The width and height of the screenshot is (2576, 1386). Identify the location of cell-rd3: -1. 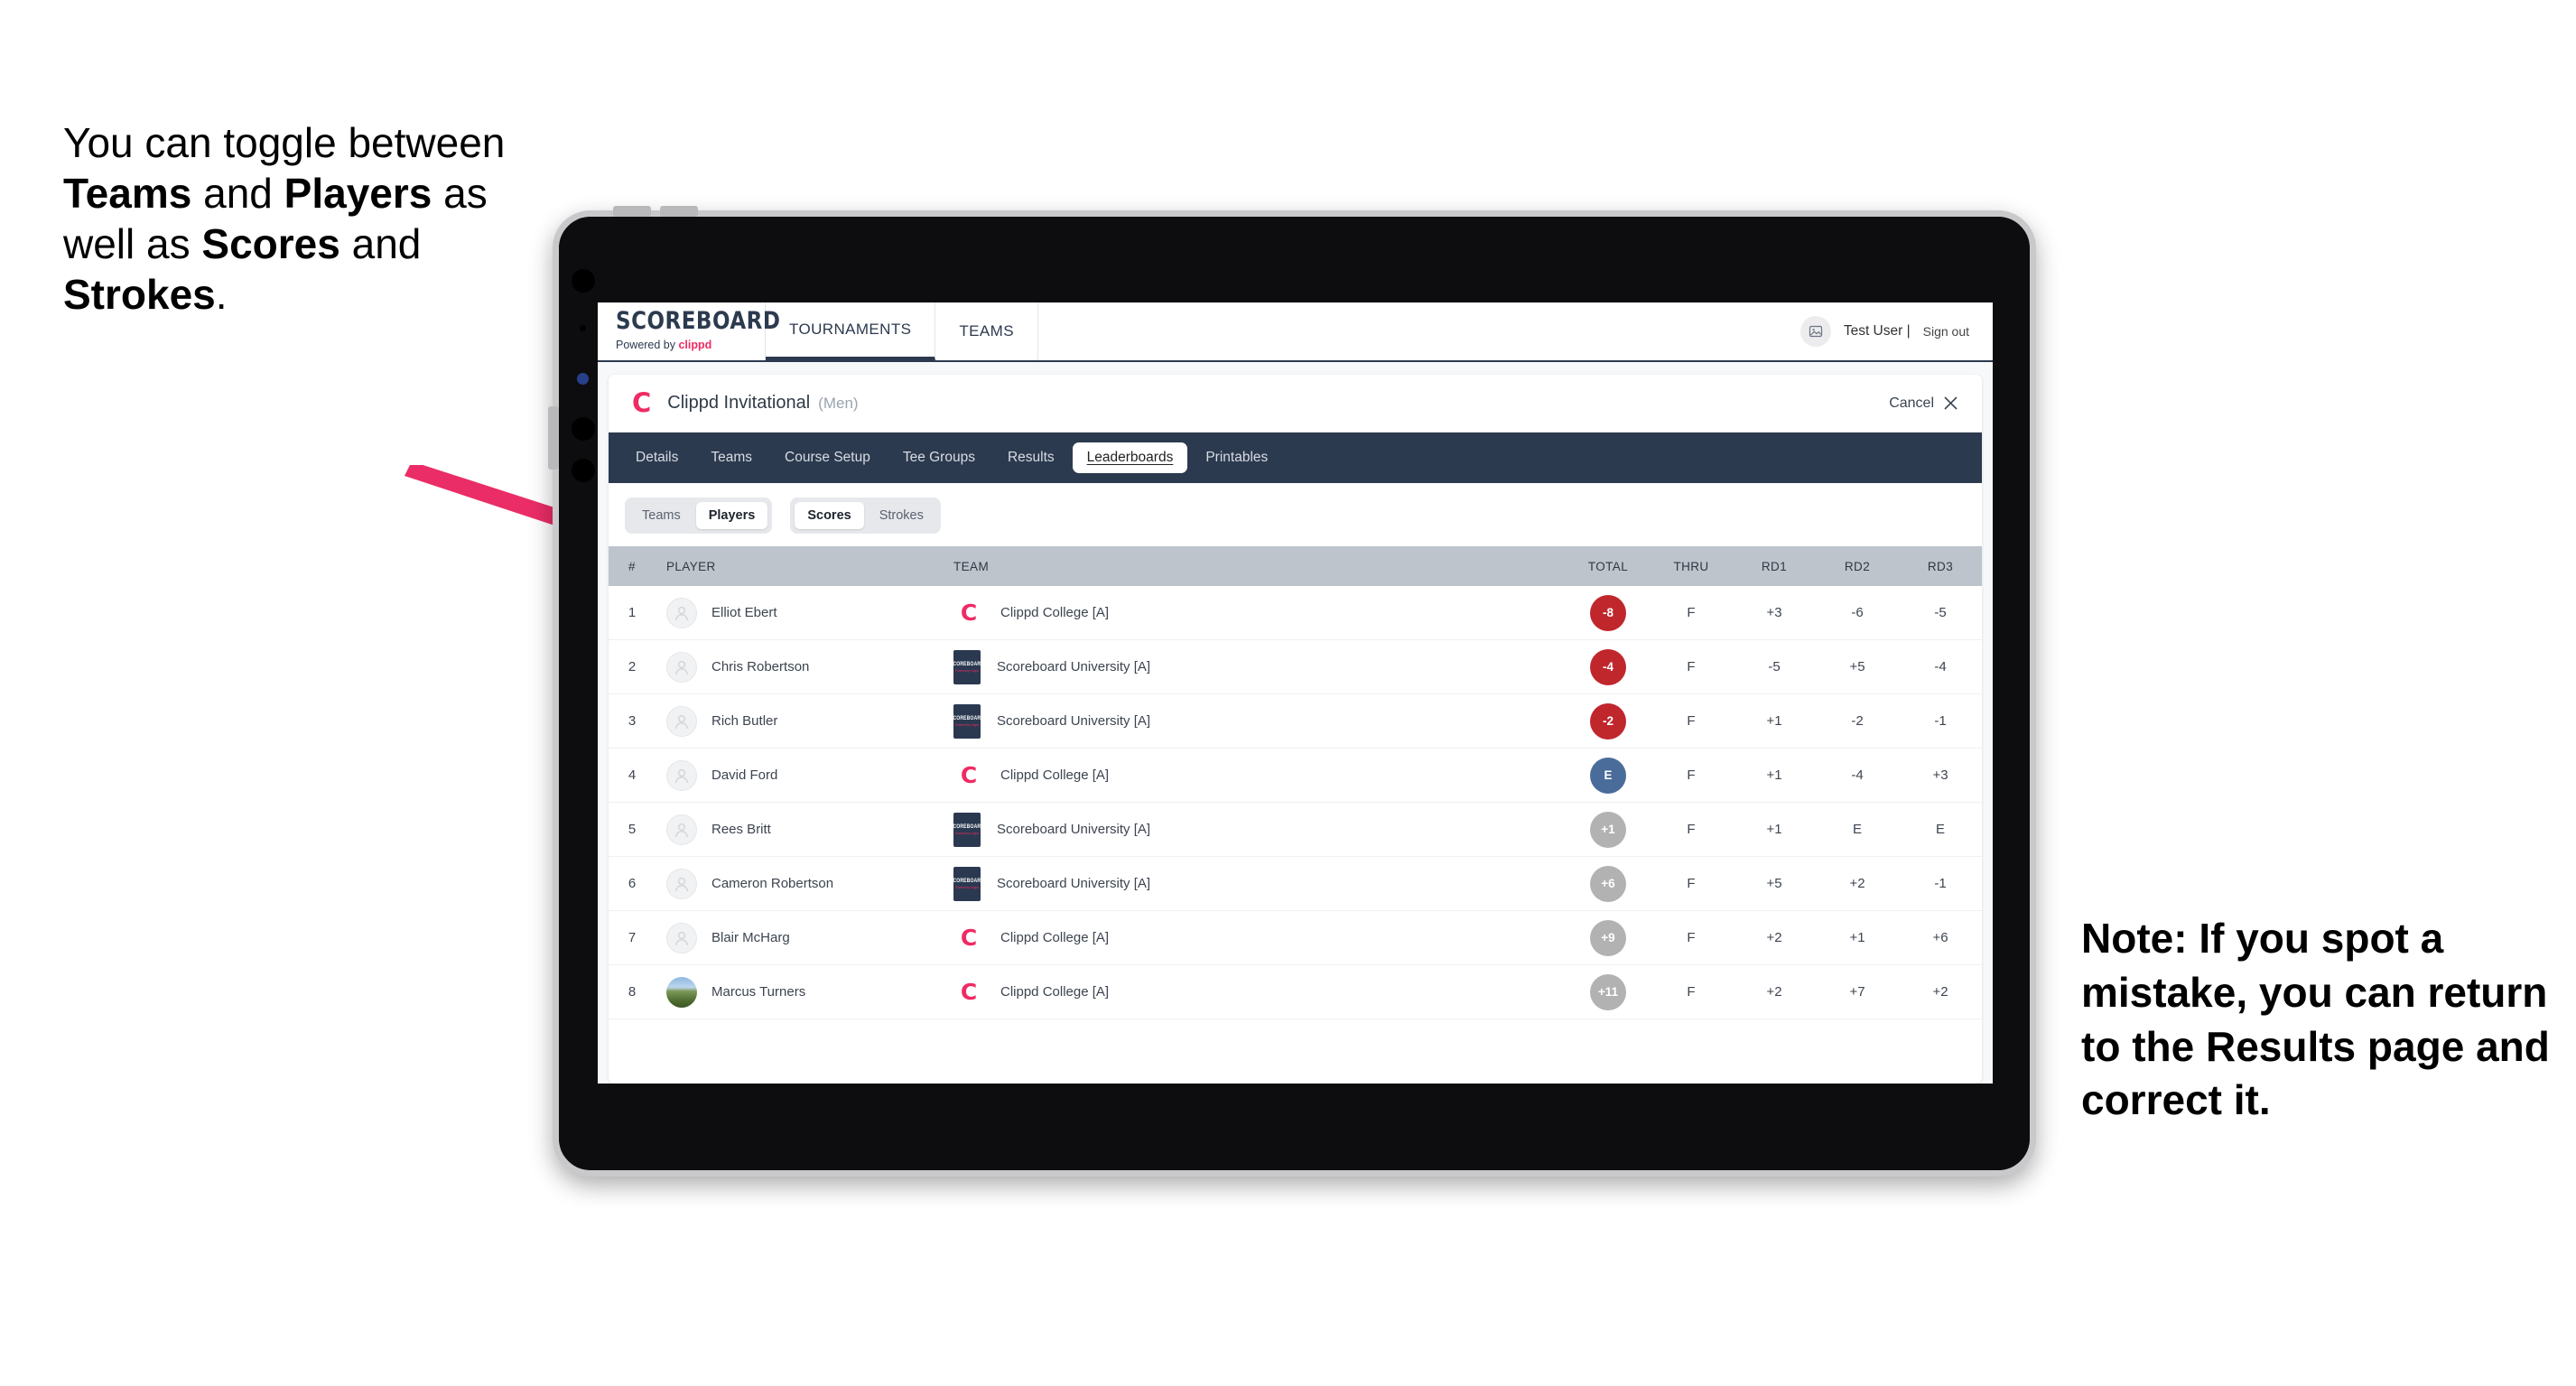
(1940, 883).